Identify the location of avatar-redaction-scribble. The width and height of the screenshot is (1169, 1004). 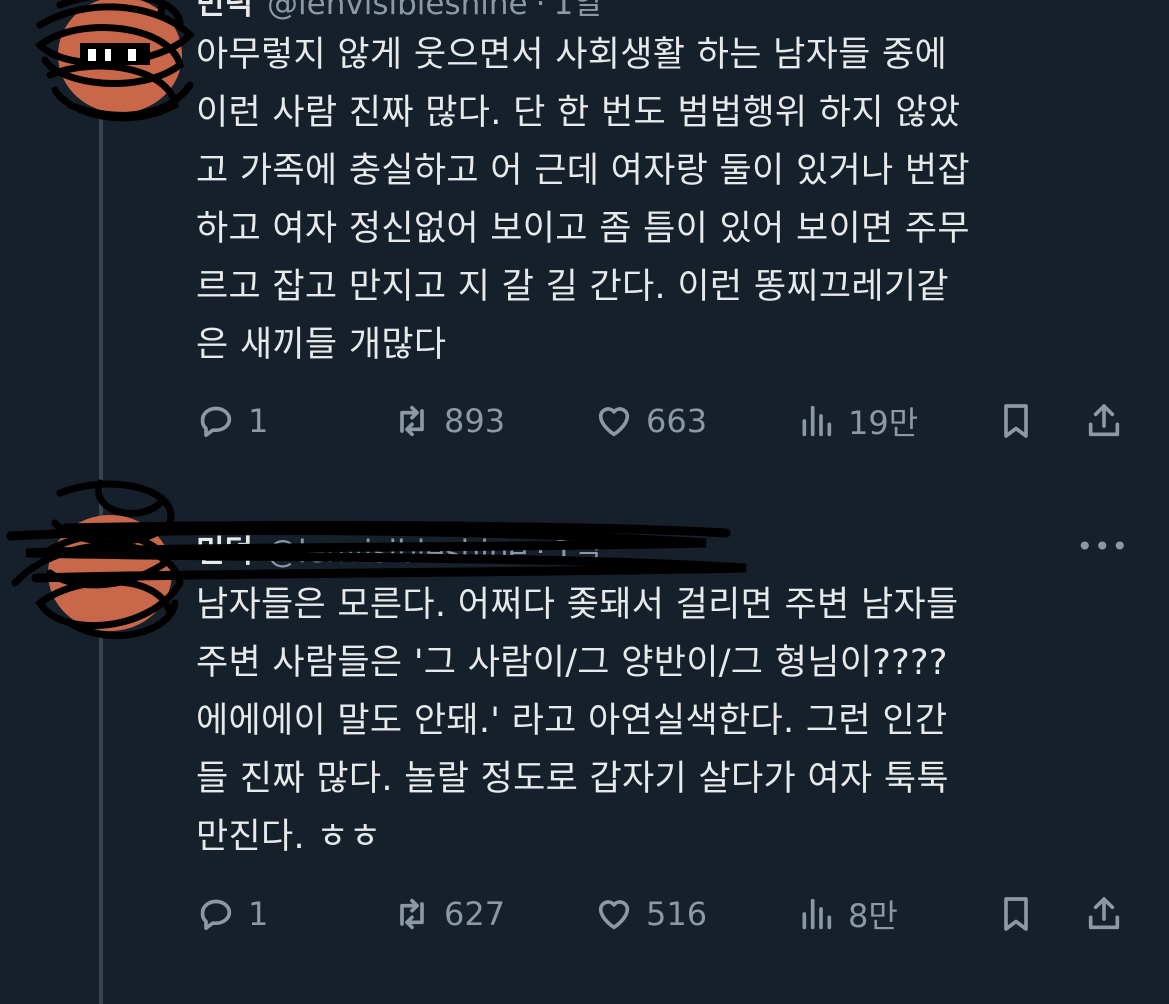
(114, 61).